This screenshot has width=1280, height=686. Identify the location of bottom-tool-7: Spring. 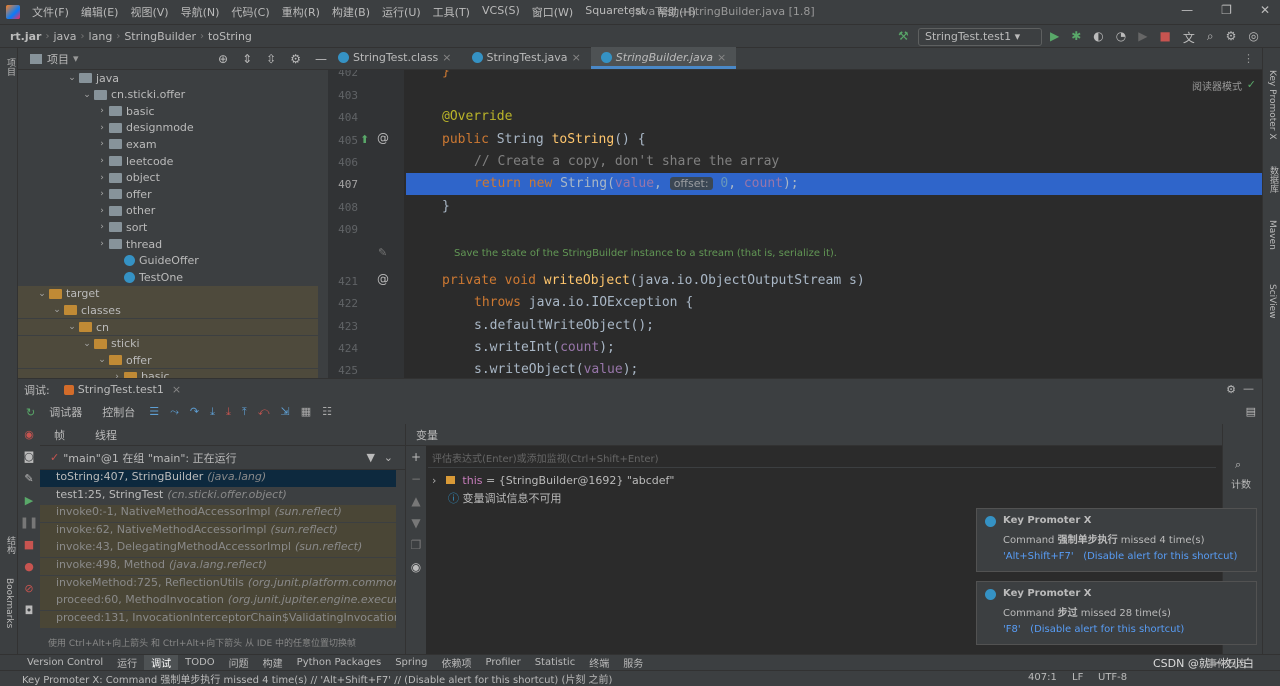
(411, 662).